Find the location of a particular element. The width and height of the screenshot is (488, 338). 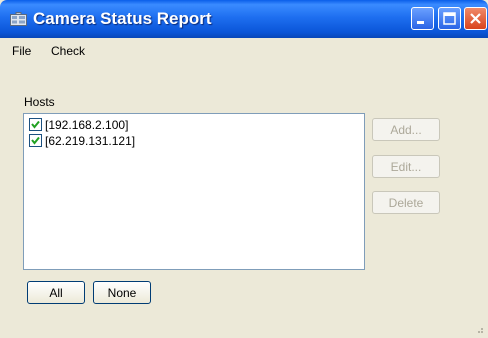

minimize-button is located at coordinates (422, 18).